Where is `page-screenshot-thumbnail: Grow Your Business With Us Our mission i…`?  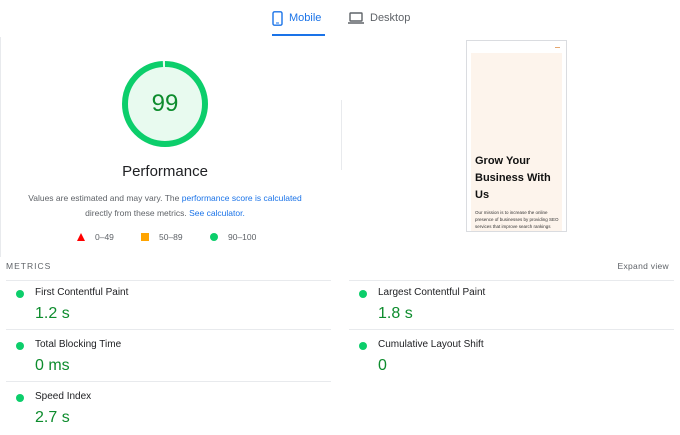 page-screenshot-thumbnail: Grow Your Business With Us Our mission i… is located at coordinates (516, 136).